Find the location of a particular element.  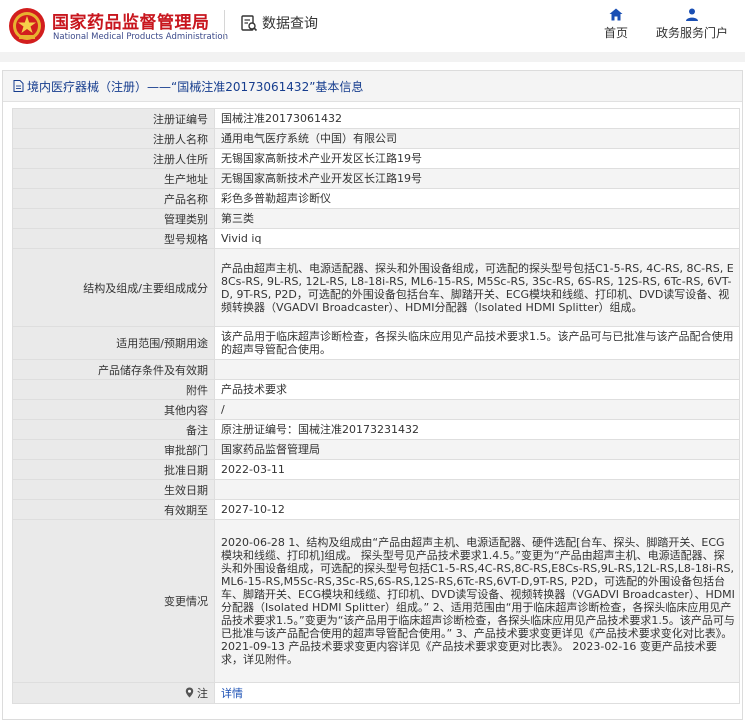

table-row: 注册人住所 无锡国家高新技术产业开发区长江路19号 is located at coordinates (376, 158).